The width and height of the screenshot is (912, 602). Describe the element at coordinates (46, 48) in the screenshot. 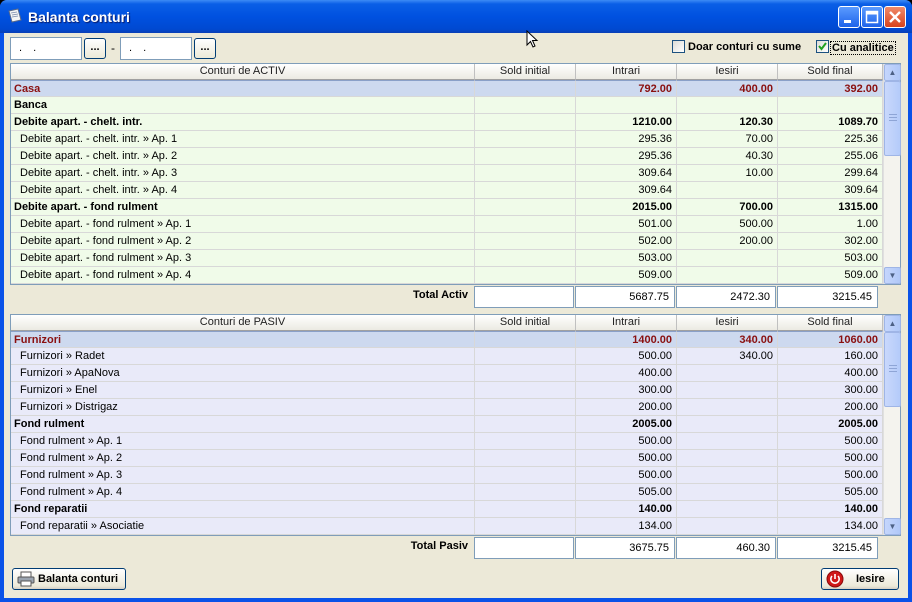

I see `date-from-field: . .` at that location.